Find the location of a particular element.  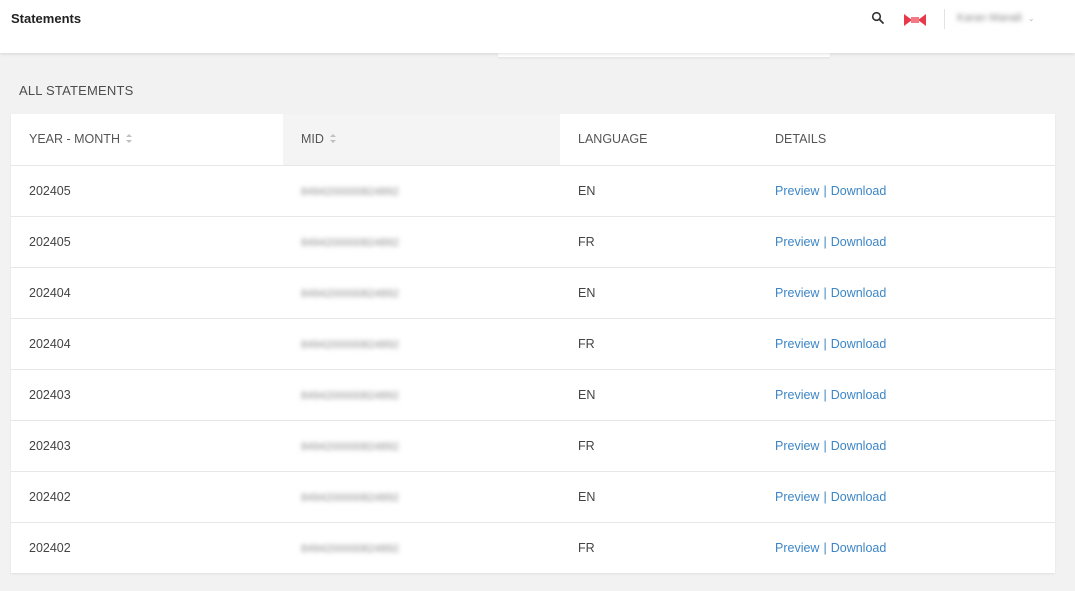

column-header-language: LANGUAGE is located at coordinates (658, 140).